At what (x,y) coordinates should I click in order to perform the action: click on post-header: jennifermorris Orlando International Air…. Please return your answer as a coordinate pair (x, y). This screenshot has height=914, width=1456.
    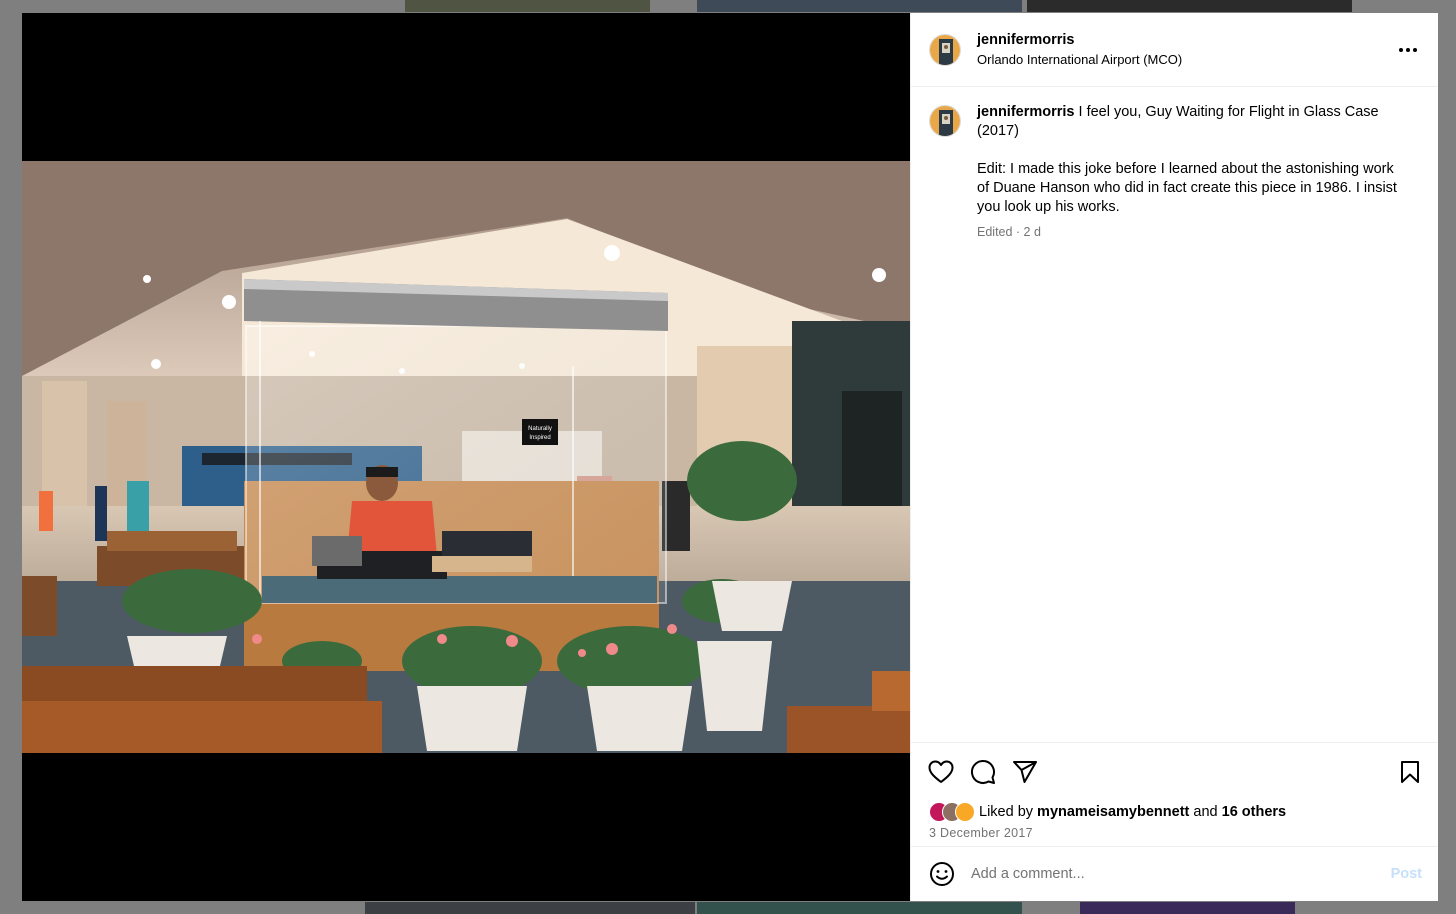
    Looking at the image, I should click on (1174, 50).